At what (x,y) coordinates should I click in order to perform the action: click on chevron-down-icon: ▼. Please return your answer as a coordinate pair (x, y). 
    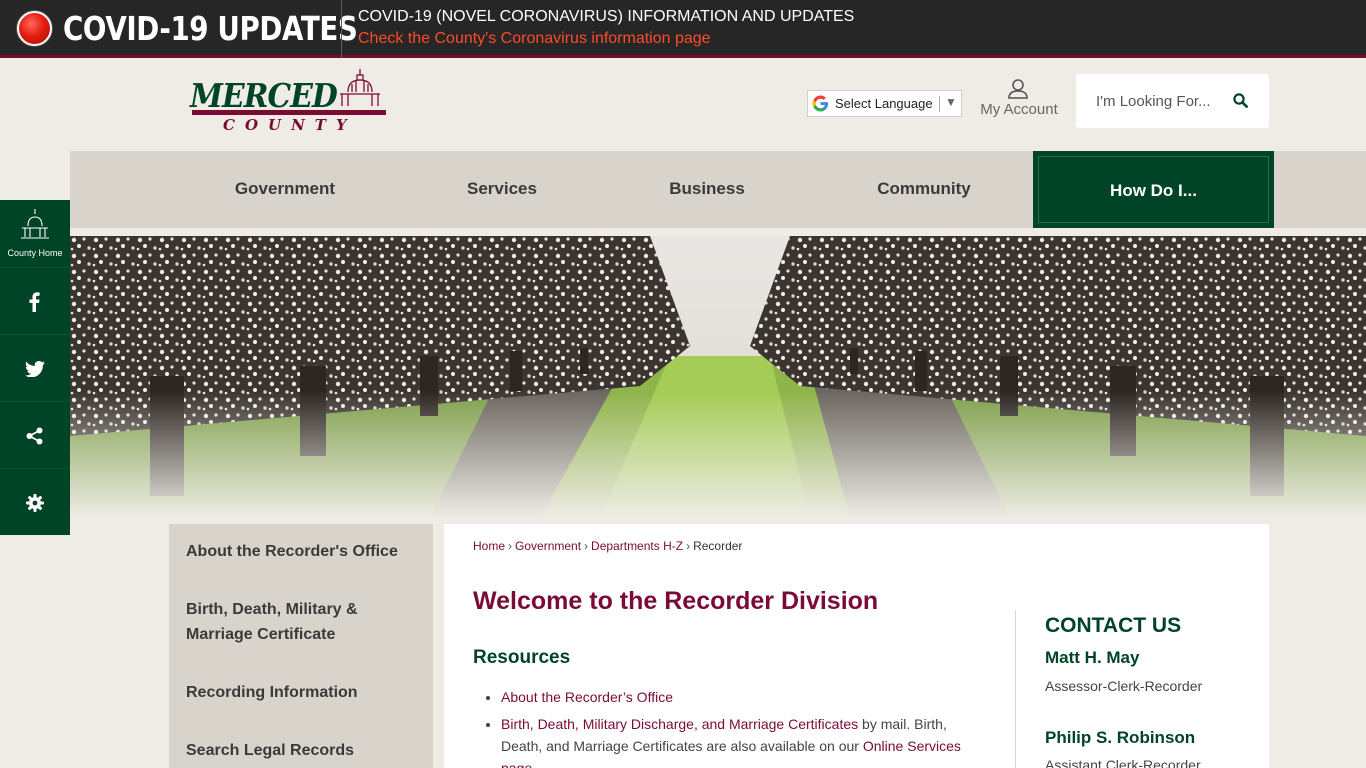
    Looking at the image, I should click on (951, 102).